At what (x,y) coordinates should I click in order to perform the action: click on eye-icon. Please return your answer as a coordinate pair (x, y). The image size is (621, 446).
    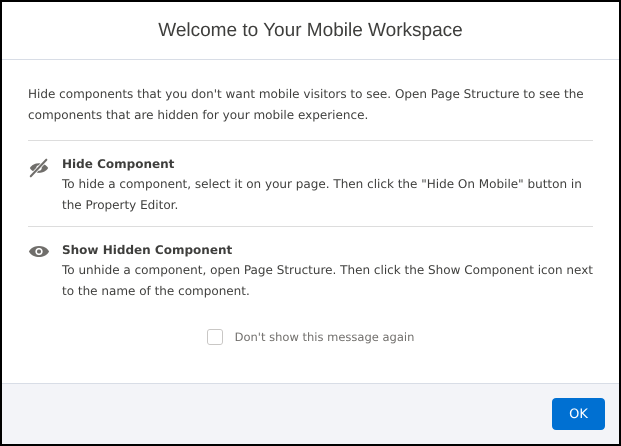
    Looking at the image, I should click on (39, 251).